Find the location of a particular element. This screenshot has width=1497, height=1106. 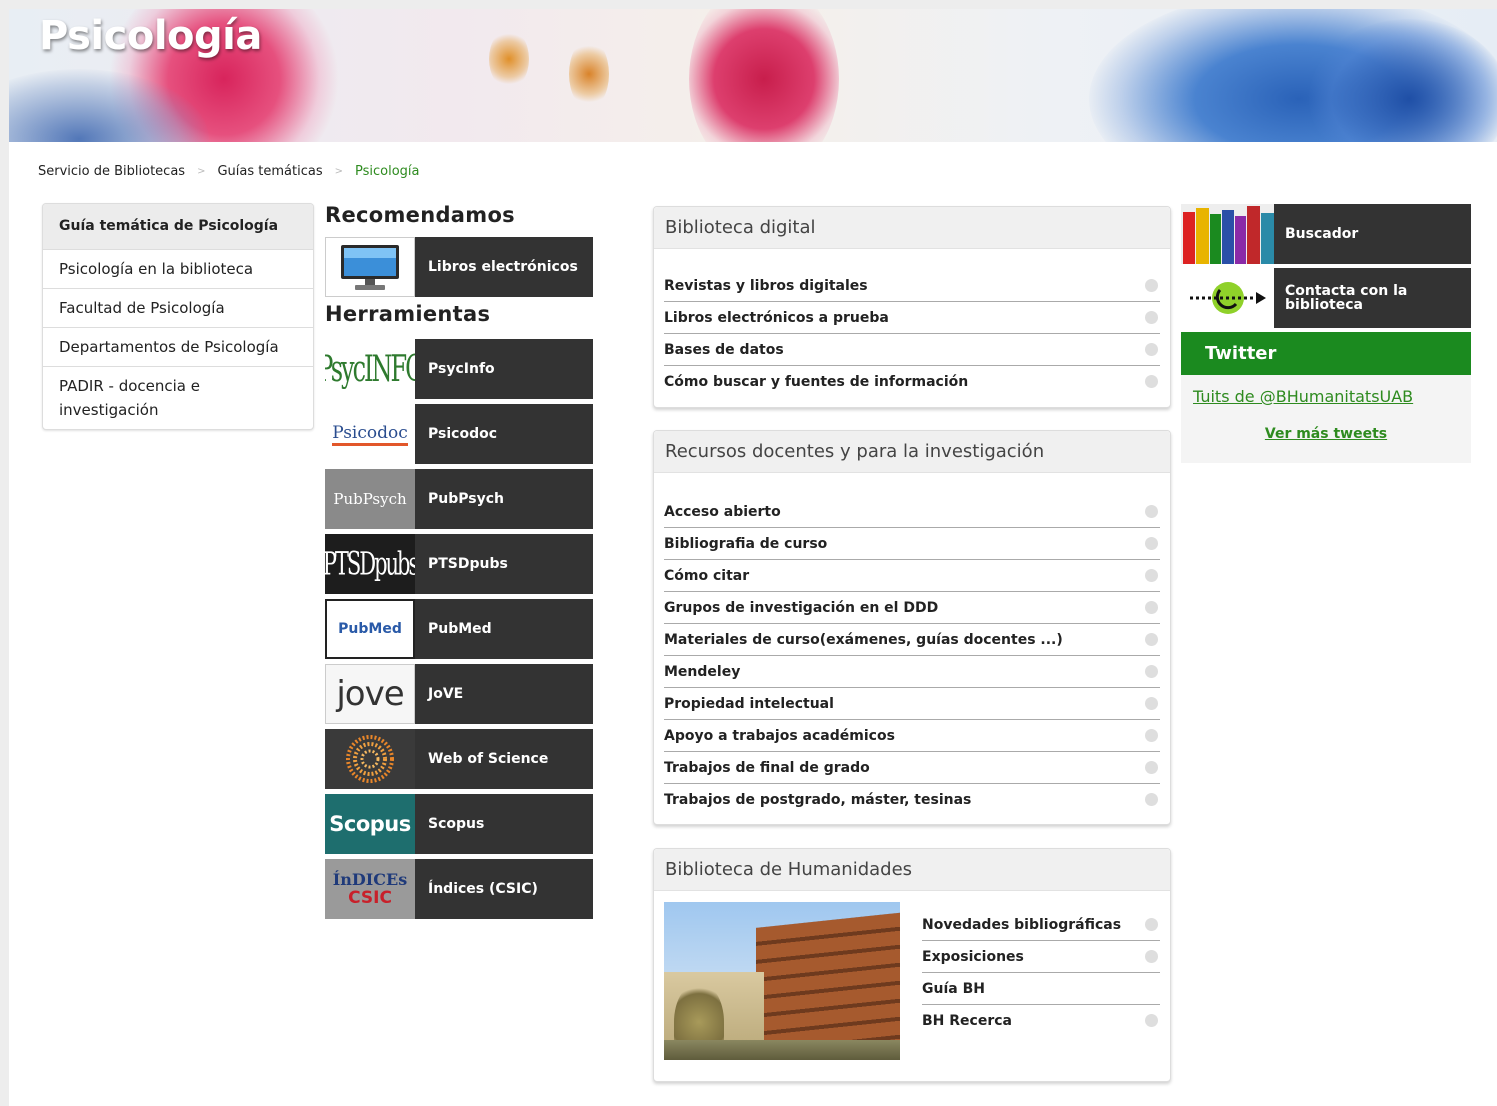

list-item-tfg: Trabajos de final de grado is located at coordinates (912, 768).